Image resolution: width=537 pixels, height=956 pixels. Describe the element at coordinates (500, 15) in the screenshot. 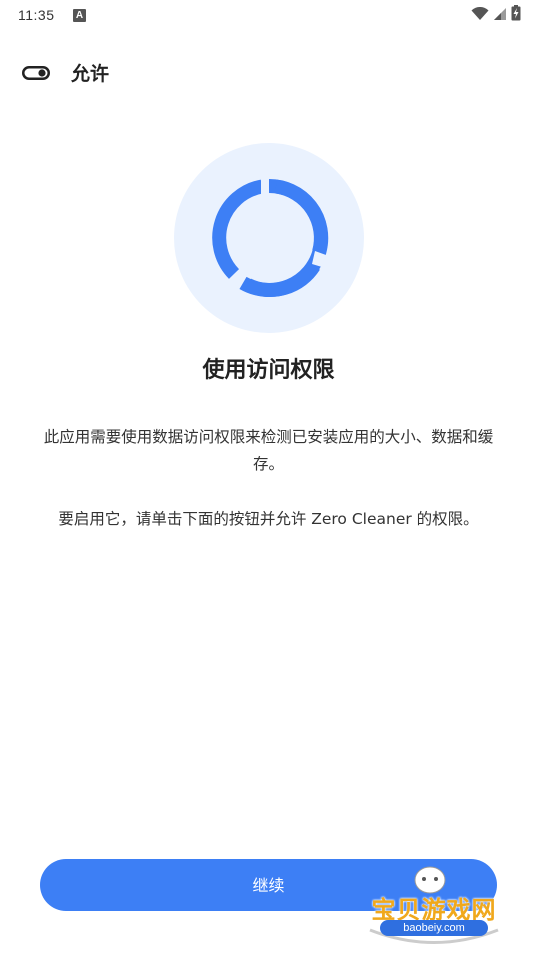

I see `signal-icon` at that location.